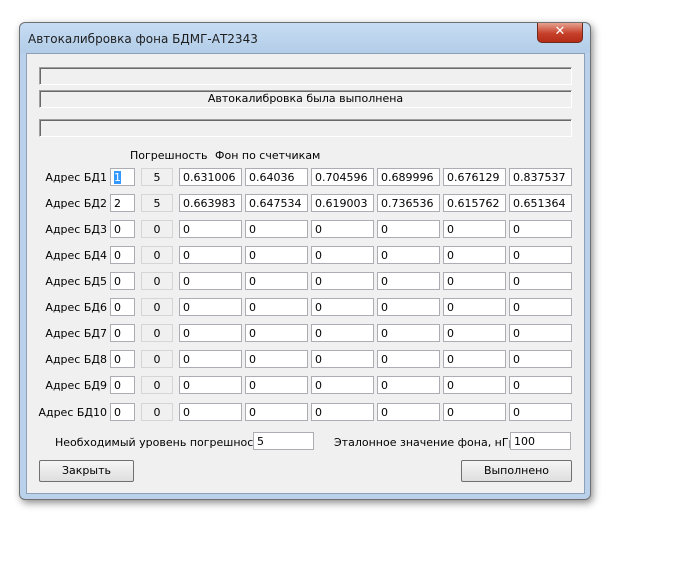 The height and width of the screenshot is (576, 684). I want to click on background-count-input: 0.837537, so click(540, 177).